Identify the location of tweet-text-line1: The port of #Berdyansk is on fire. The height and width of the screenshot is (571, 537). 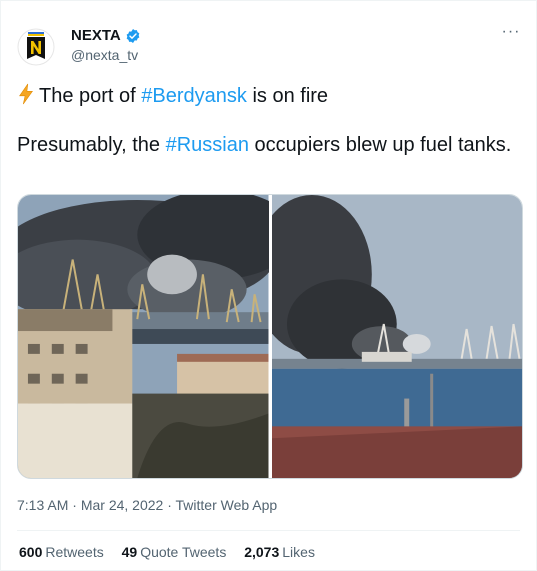
(172, 96).